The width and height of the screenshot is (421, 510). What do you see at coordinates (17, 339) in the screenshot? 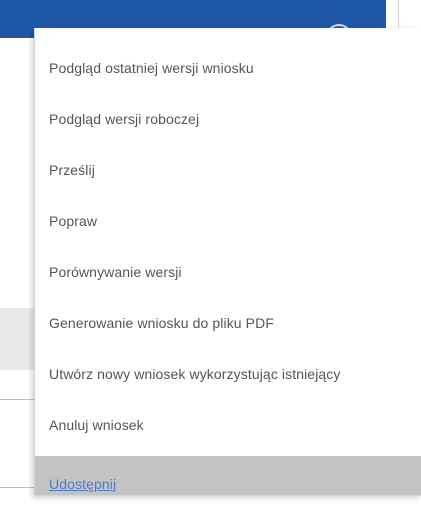
I see `background-panel` at bounding box center [17, 339].